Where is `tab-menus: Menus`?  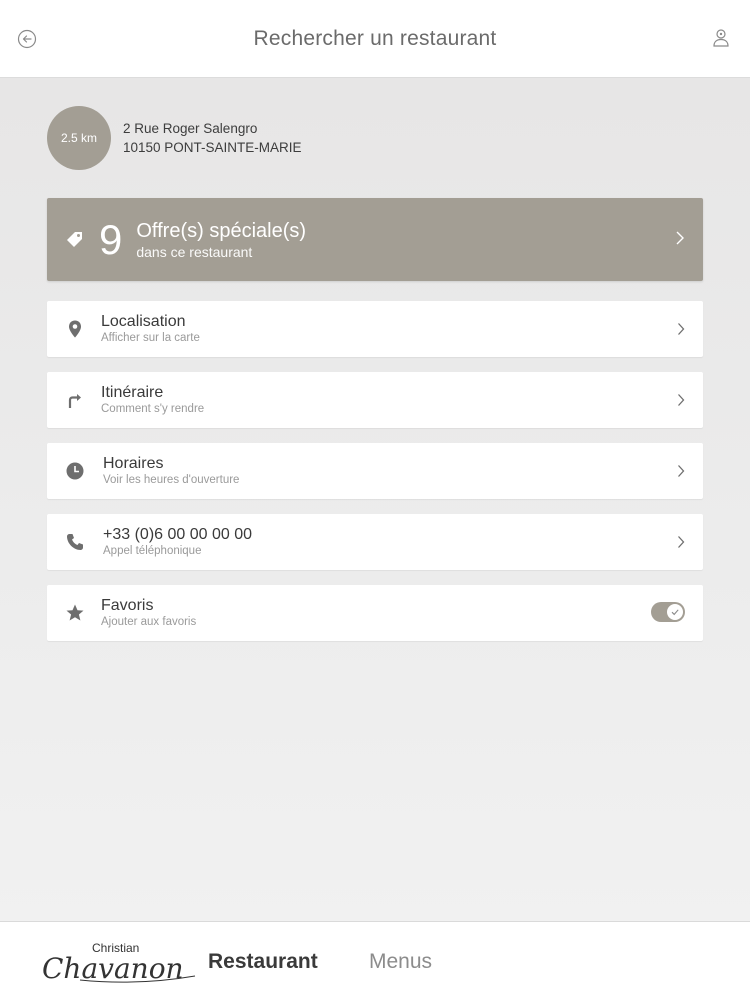
tab-menus: Menus is located at coordinates (400, 962).